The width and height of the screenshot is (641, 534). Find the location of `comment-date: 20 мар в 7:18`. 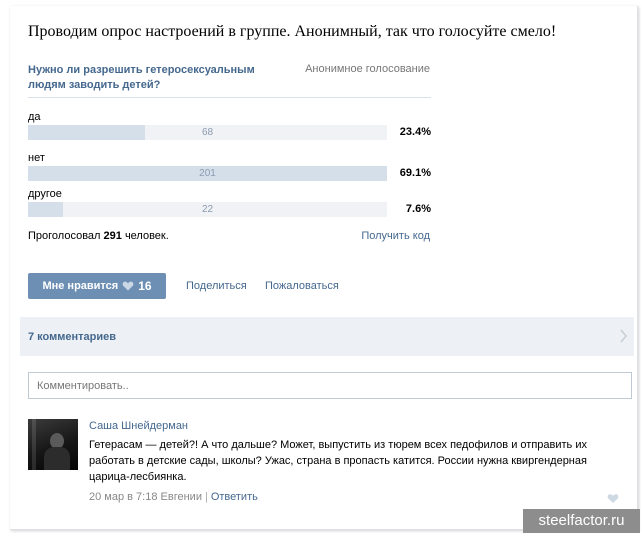

comment-date: 20 мар в 7:18 is located at coordinates (123, 497).